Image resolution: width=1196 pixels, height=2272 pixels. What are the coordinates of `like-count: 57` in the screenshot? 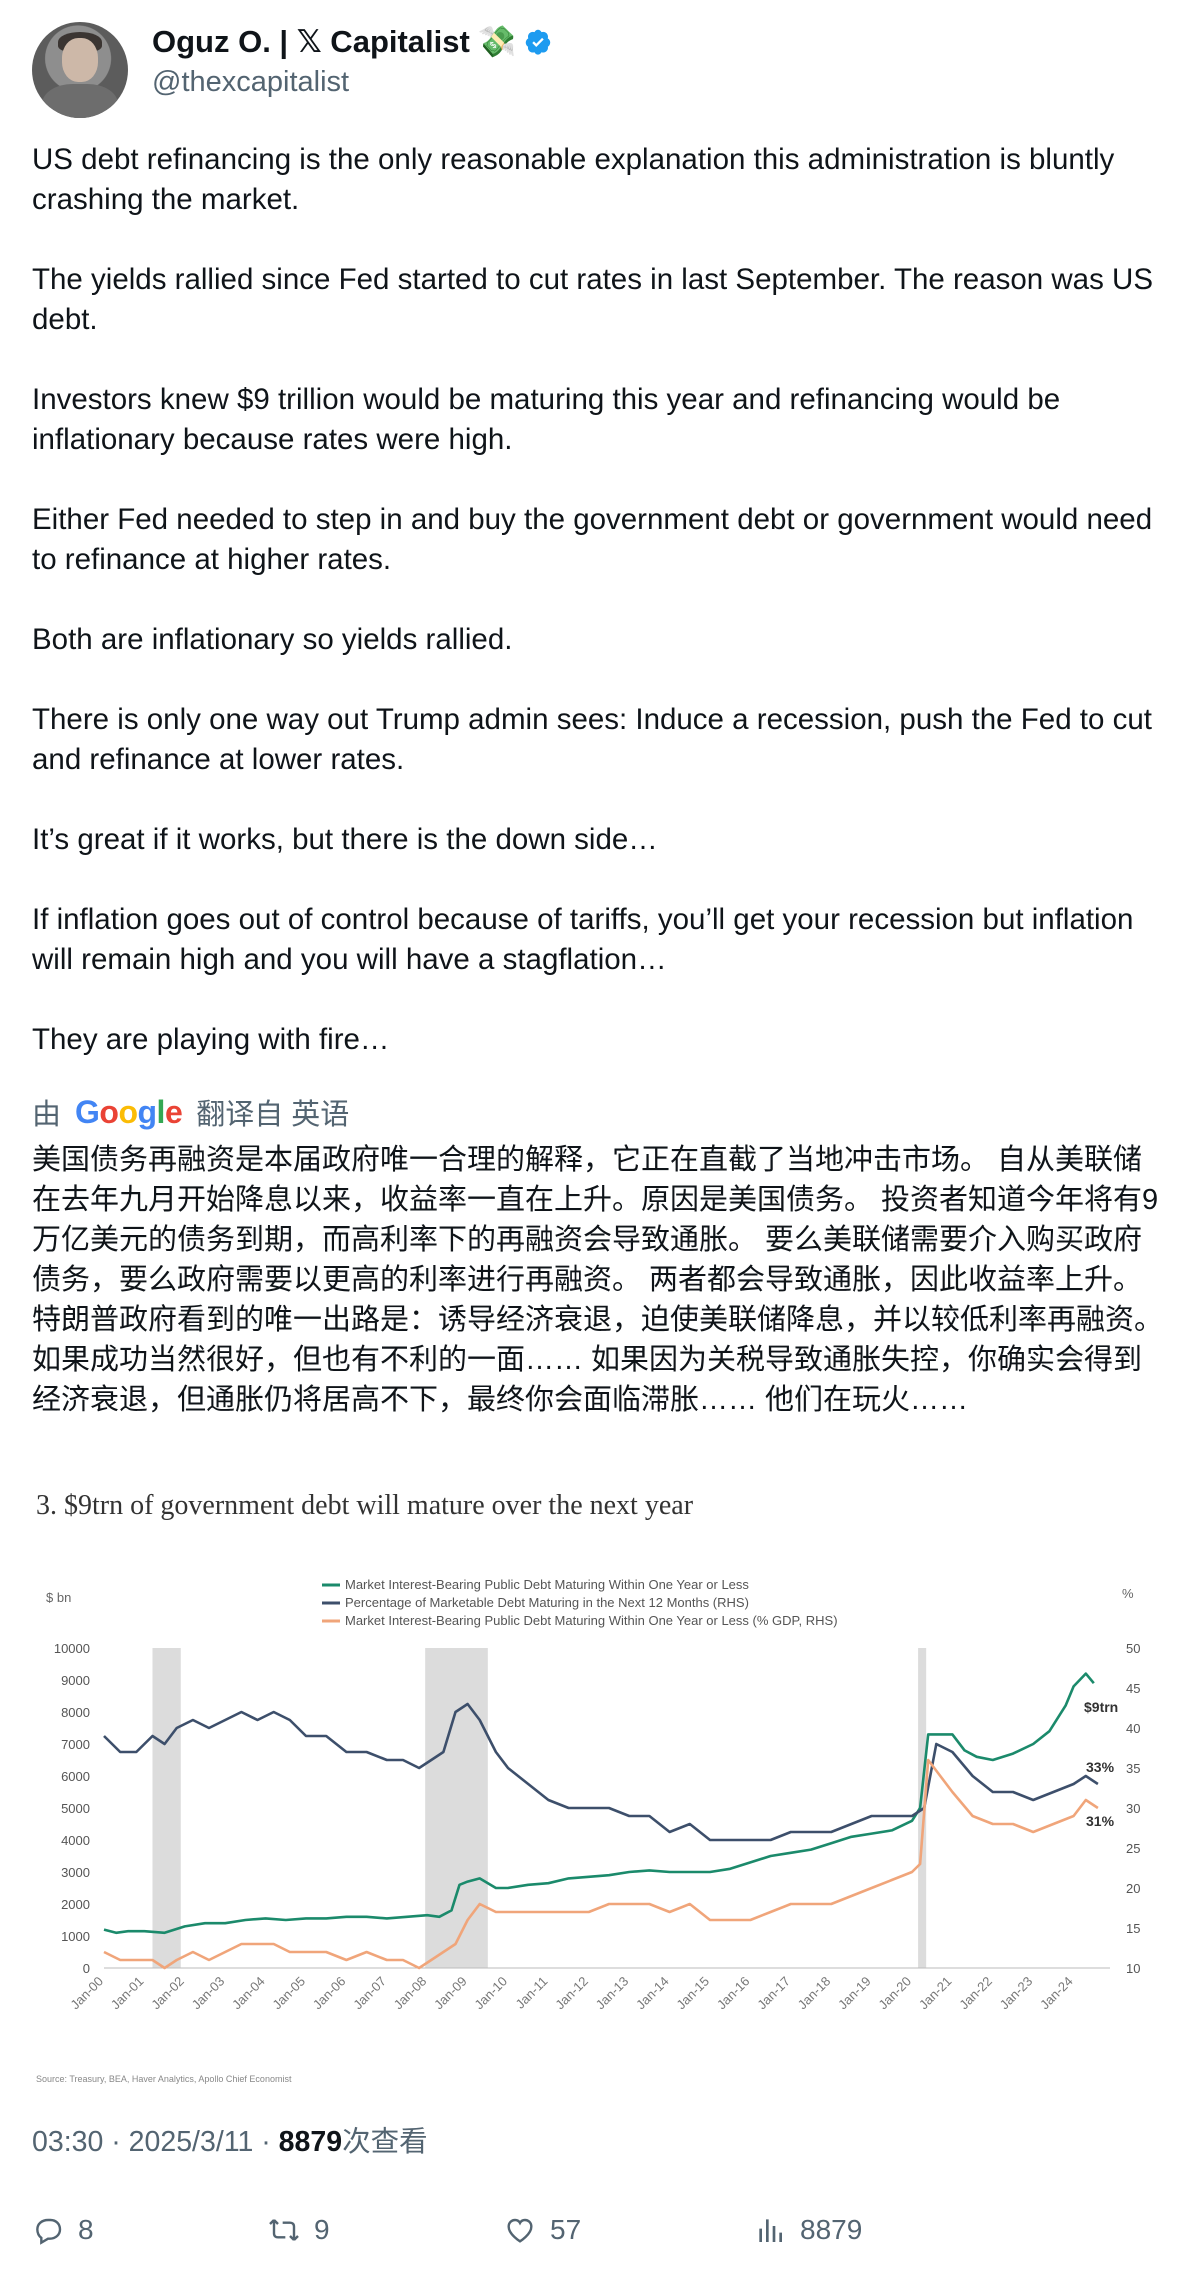 It's located at (566, 2229).